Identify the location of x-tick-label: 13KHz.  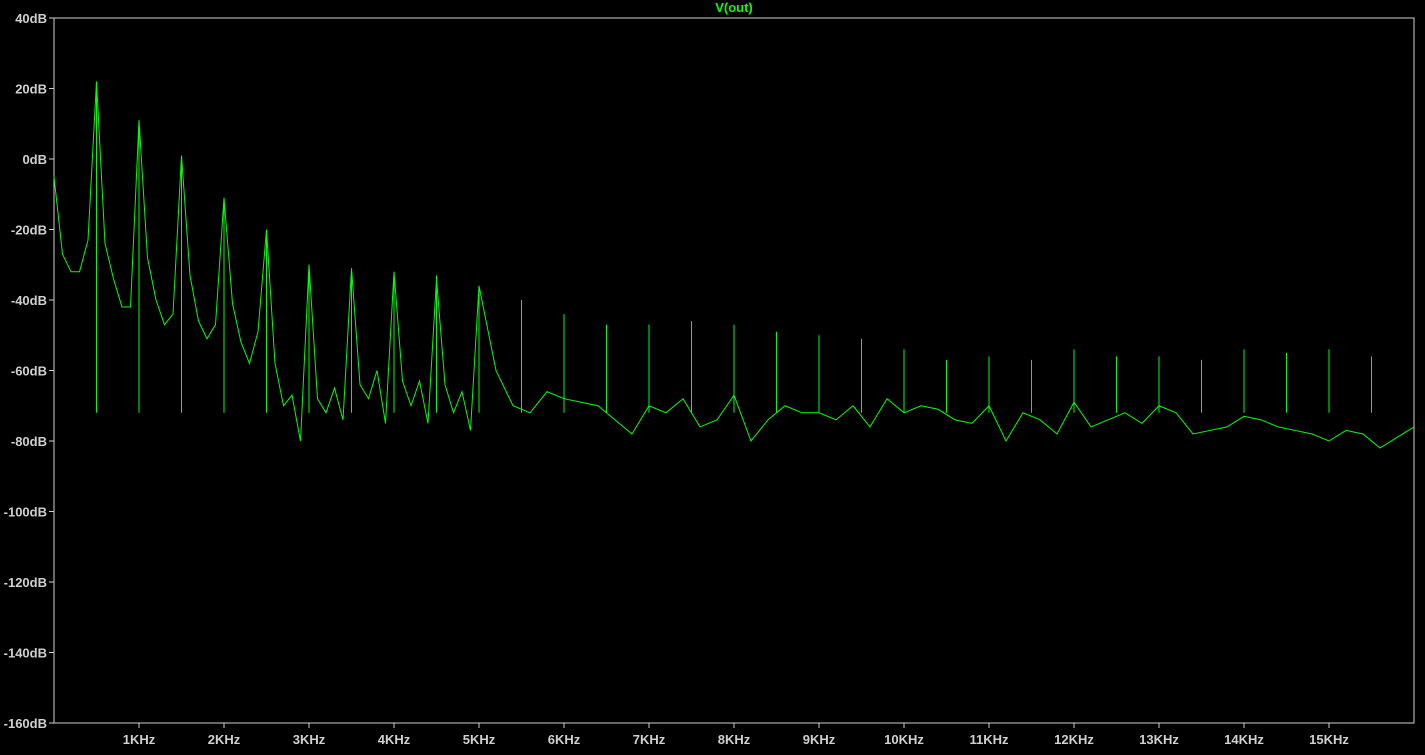
(1159, 739).